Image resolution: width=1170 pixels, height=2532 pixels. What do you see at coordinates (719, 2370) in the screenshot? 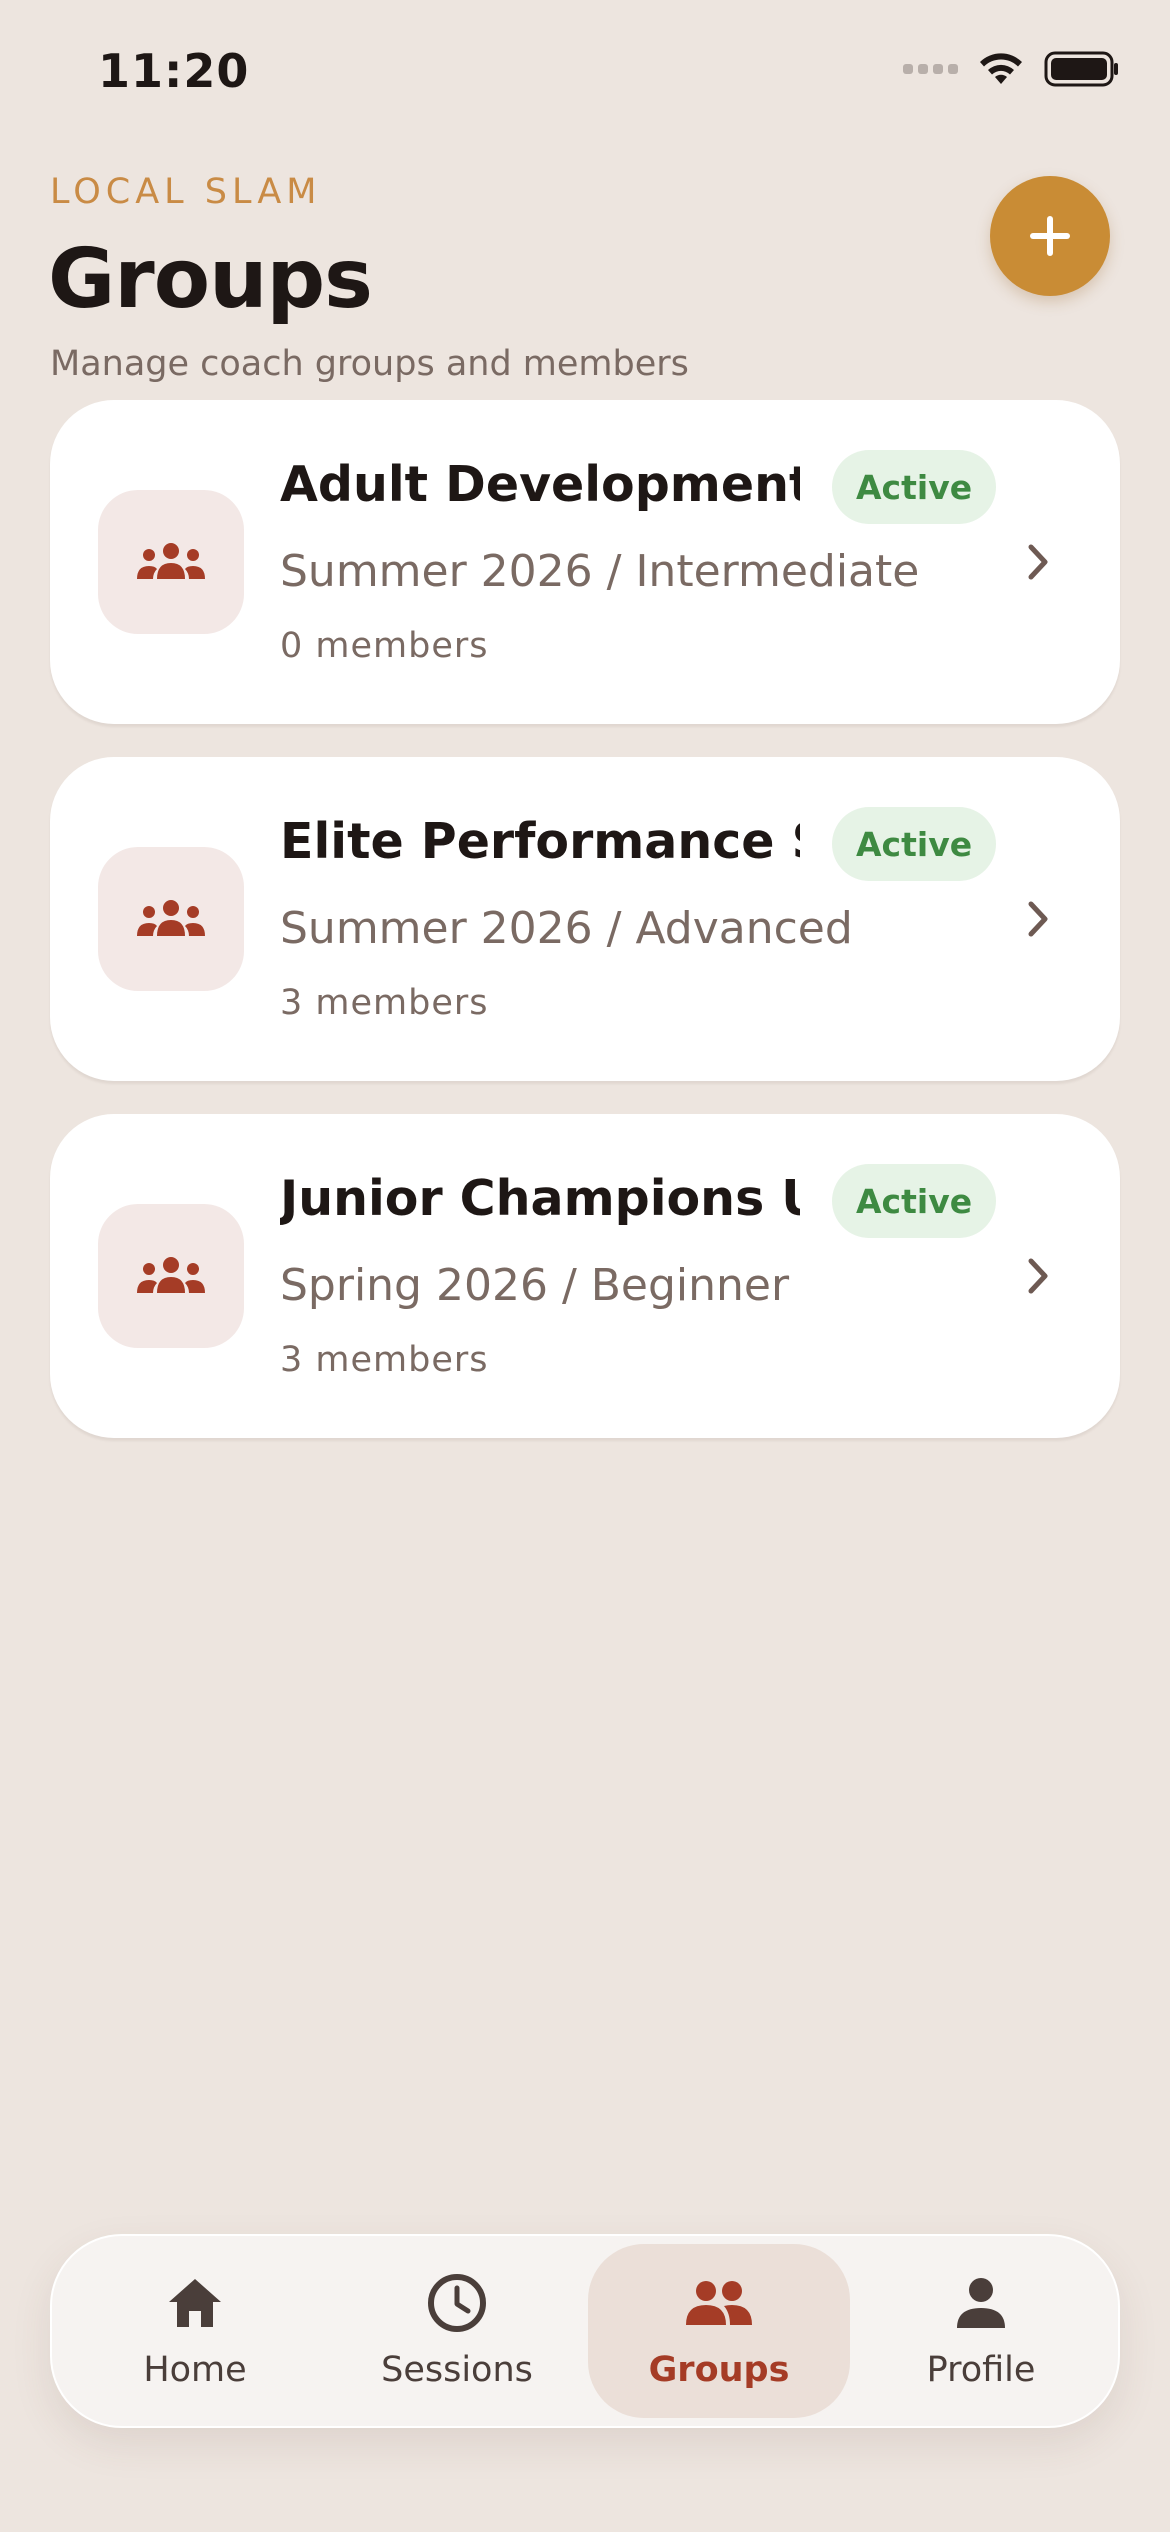
I see `nav-label: Groups` at bounding box center [719, 2370].